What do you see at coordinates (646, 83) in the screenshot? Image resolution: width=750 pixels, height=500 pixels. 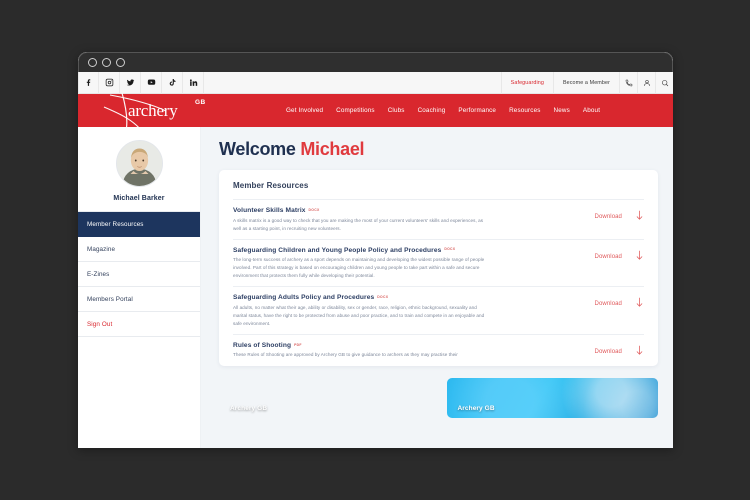 I see `account-icon` at bounding box center [646, 83].